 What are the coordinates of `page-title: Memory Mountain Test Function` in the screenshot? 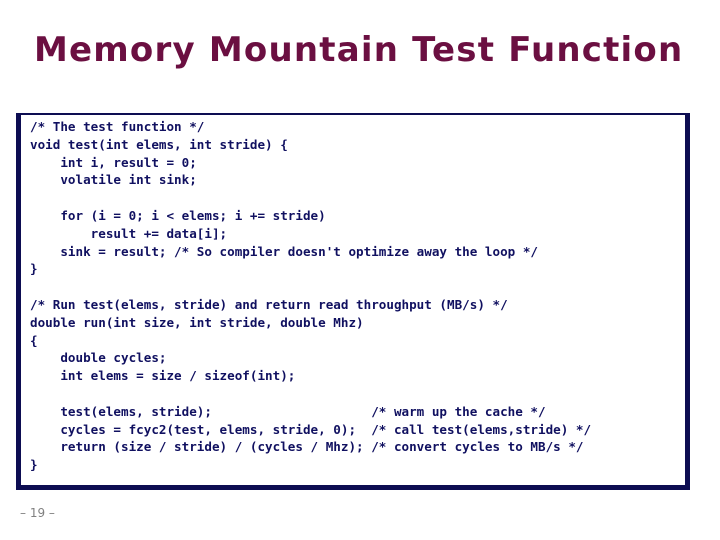 It's located at (359, 50).